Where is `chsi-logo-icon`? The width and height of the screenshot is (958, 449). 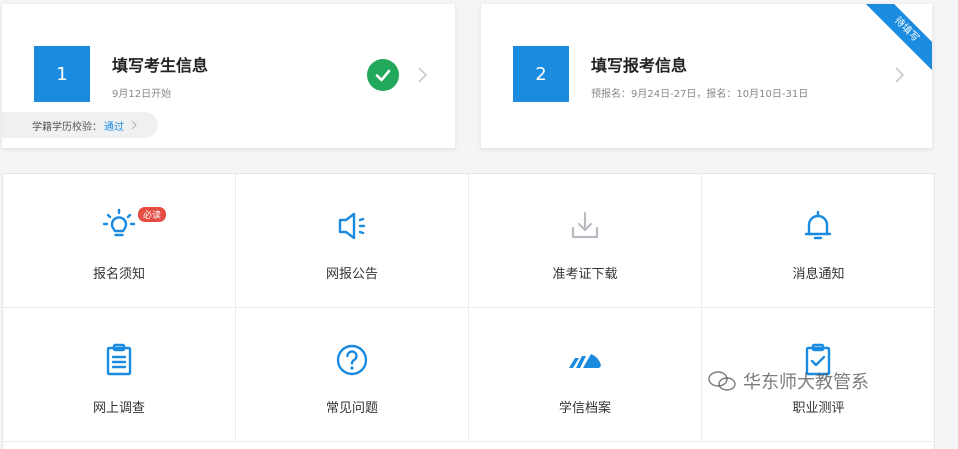
chsi-logo-icon is located at coordinates (585, 361).